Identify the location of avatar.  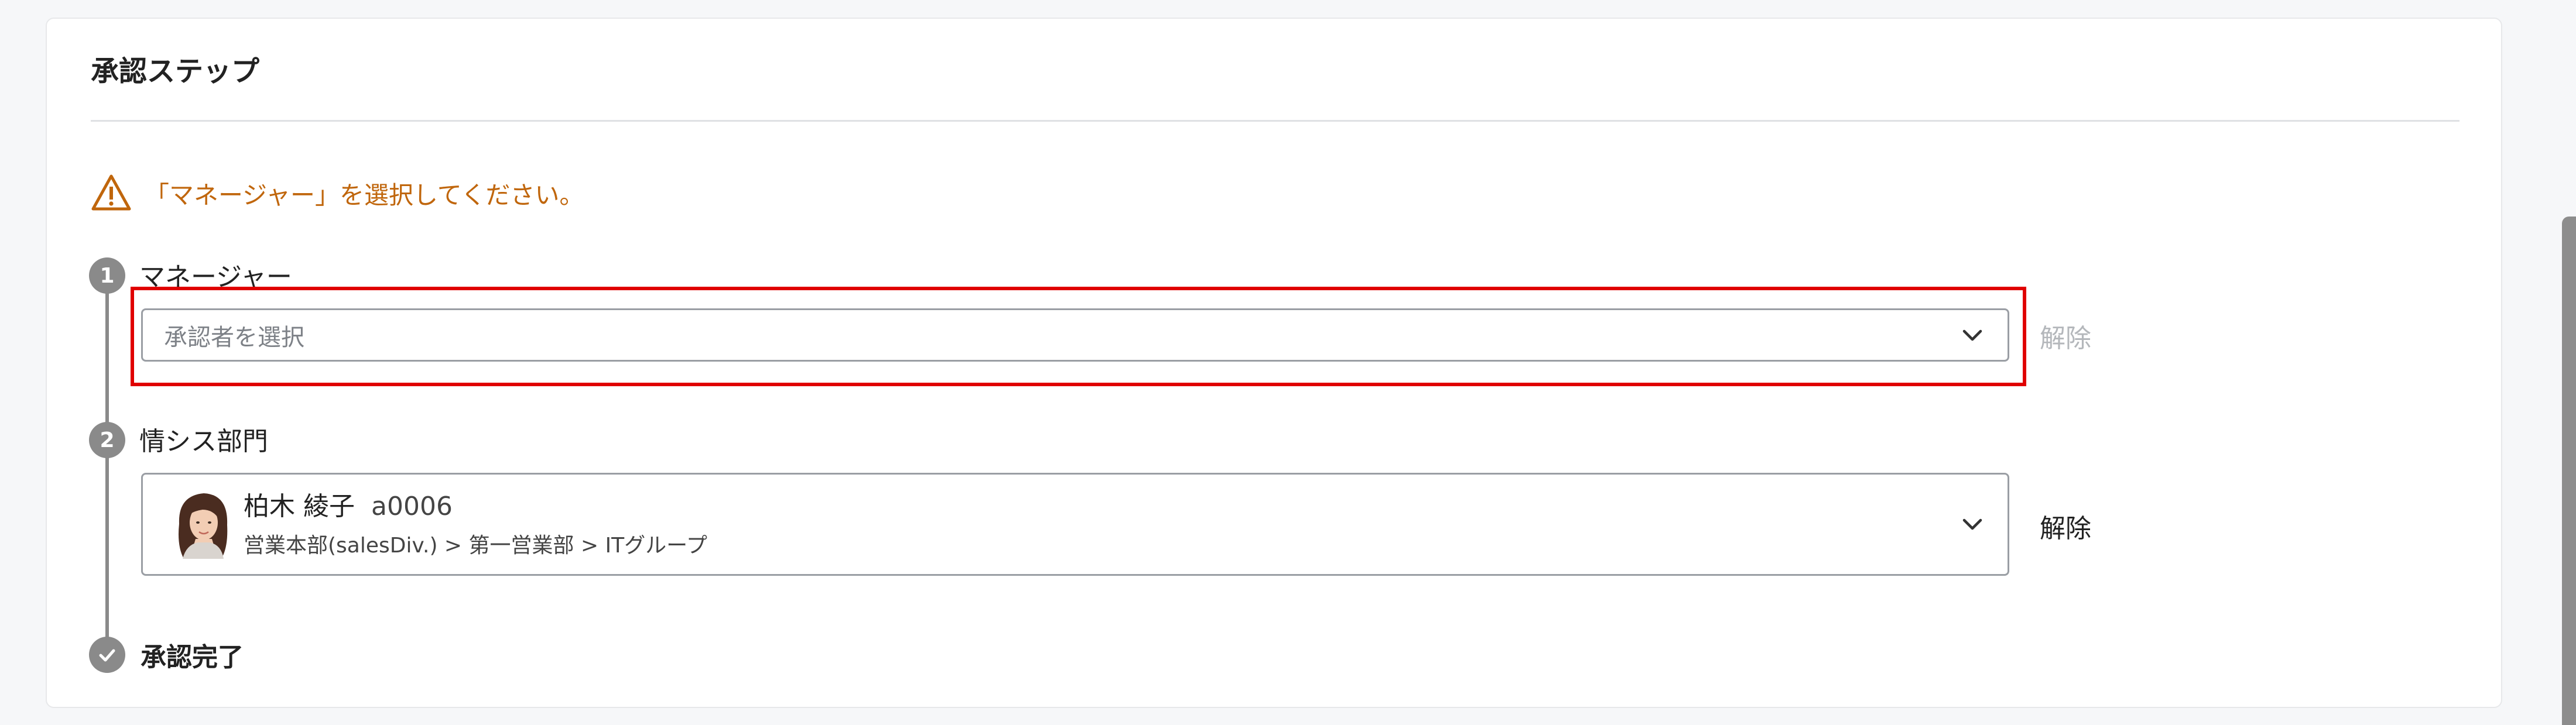
(202, 524).